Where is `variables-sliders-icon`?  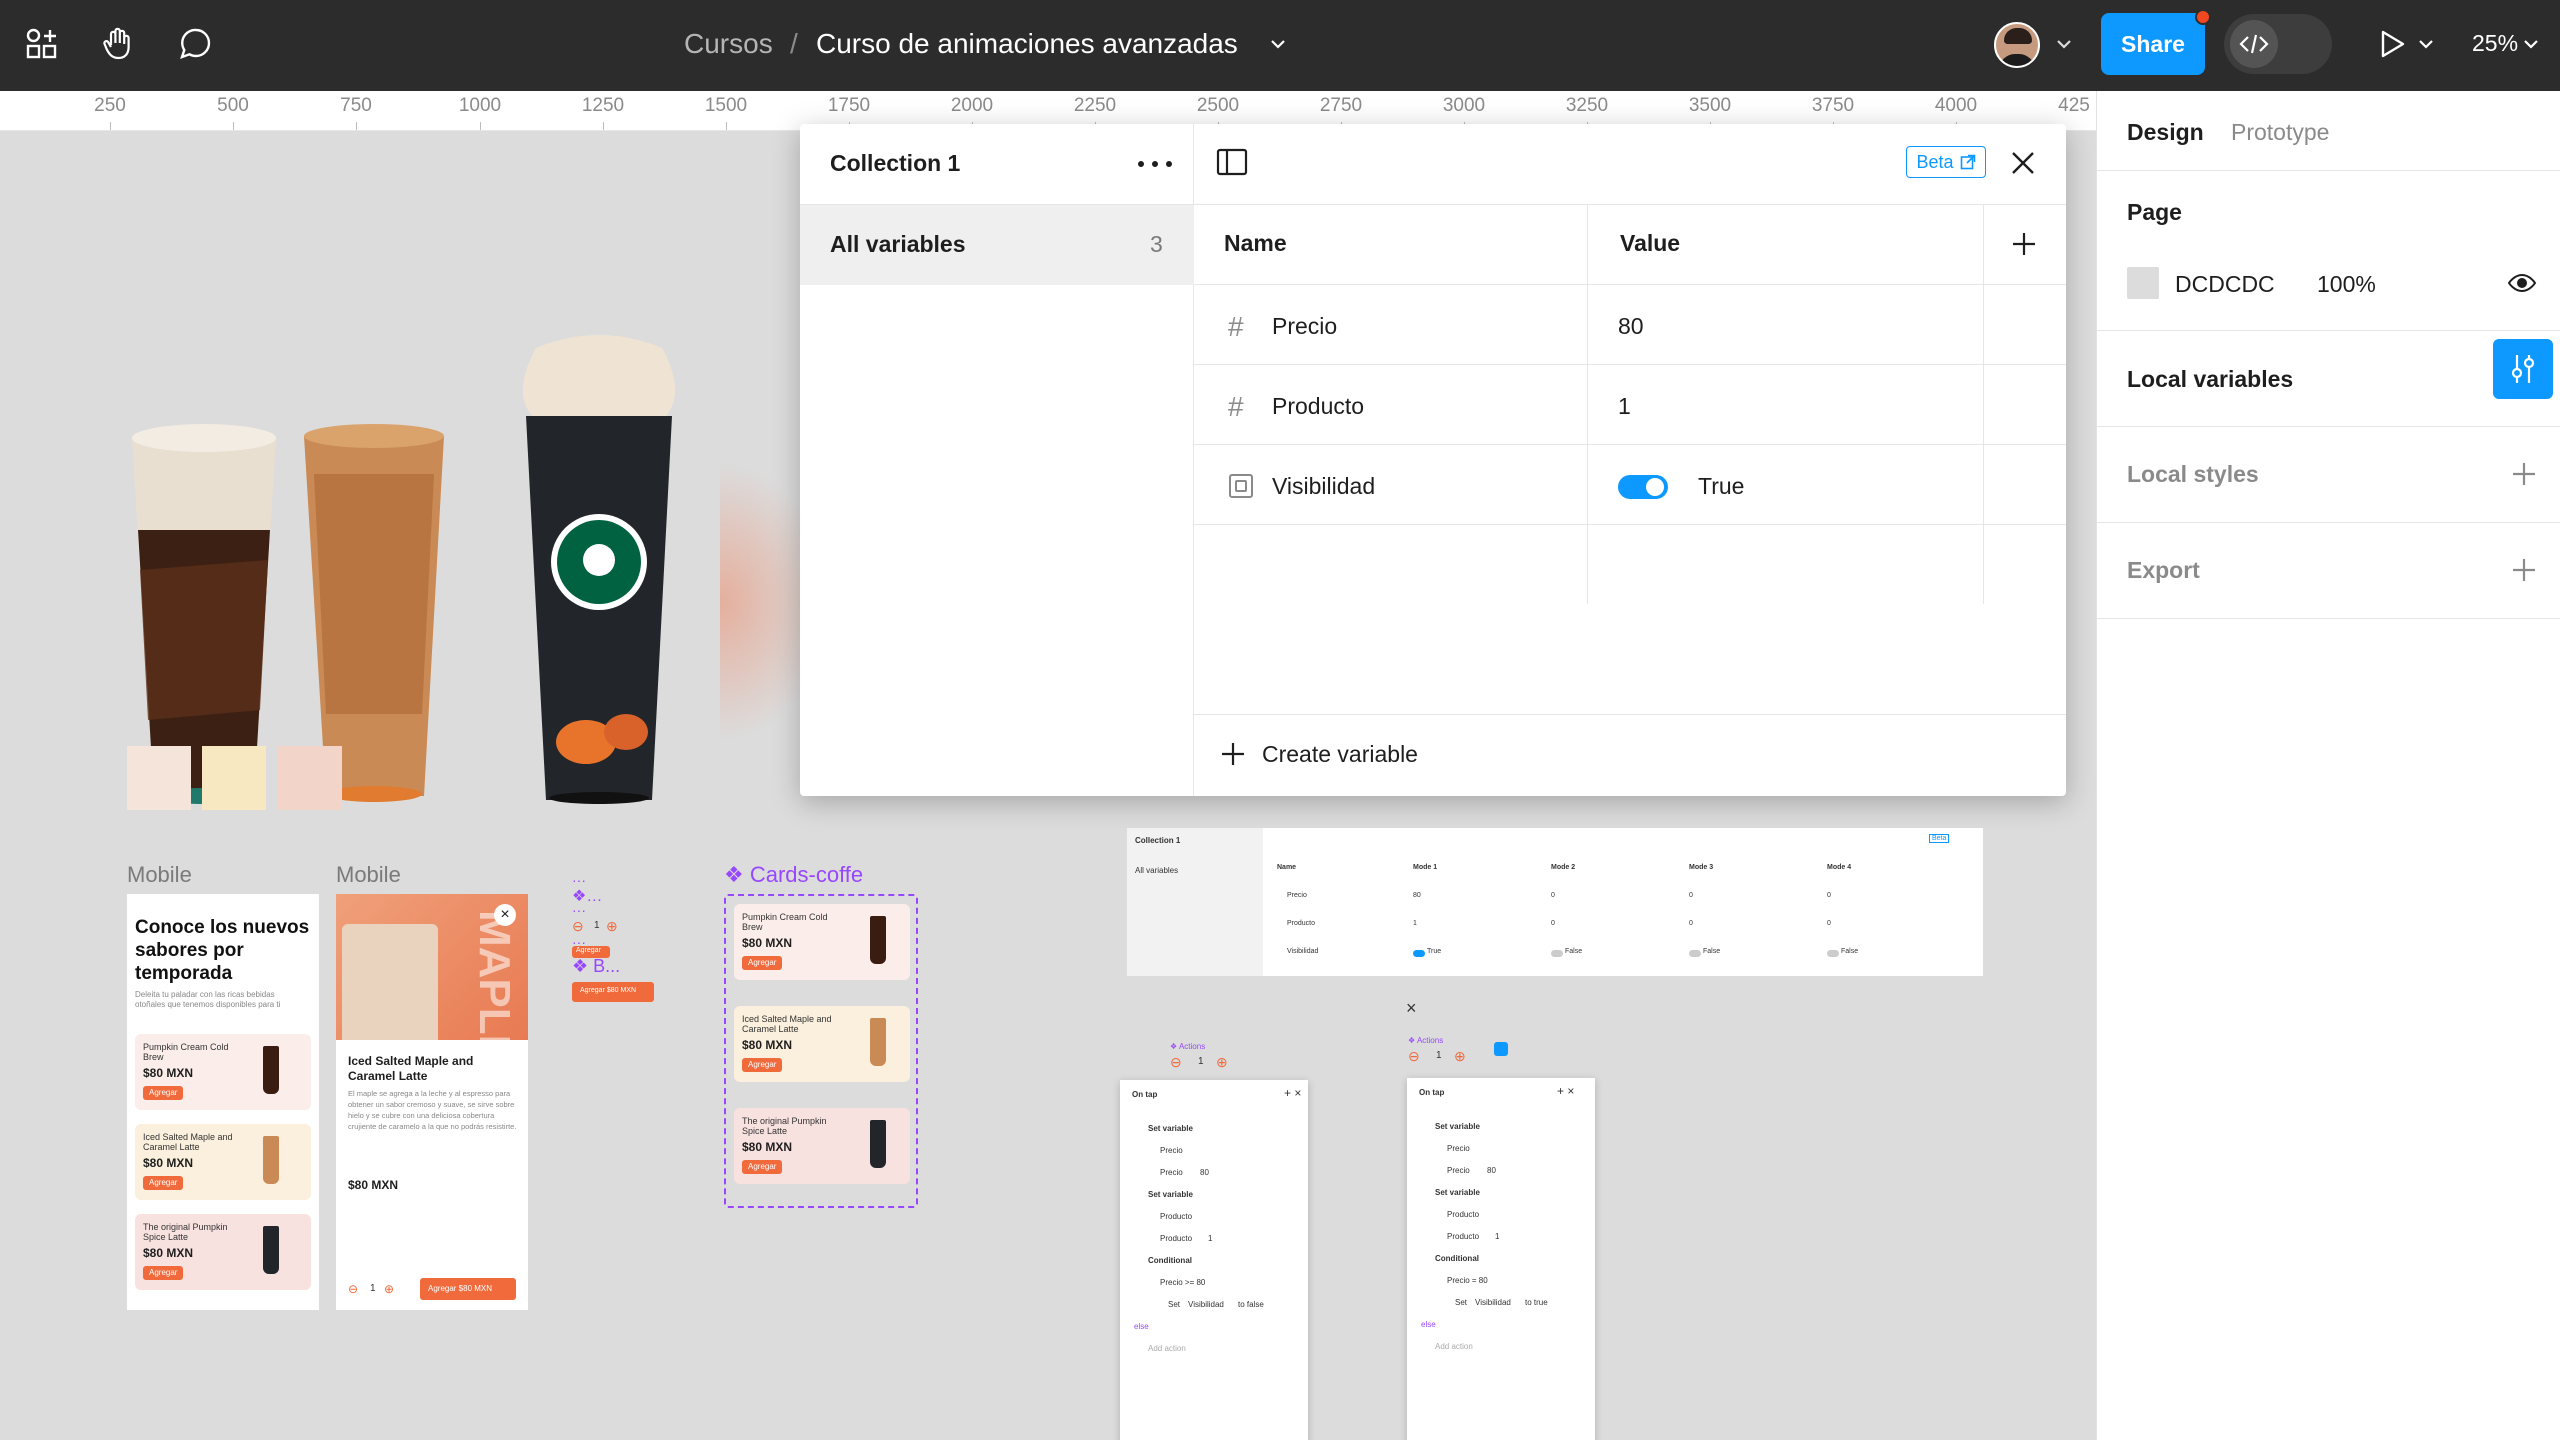
variables-sliders-icon is located at coordinates (2523, 369).